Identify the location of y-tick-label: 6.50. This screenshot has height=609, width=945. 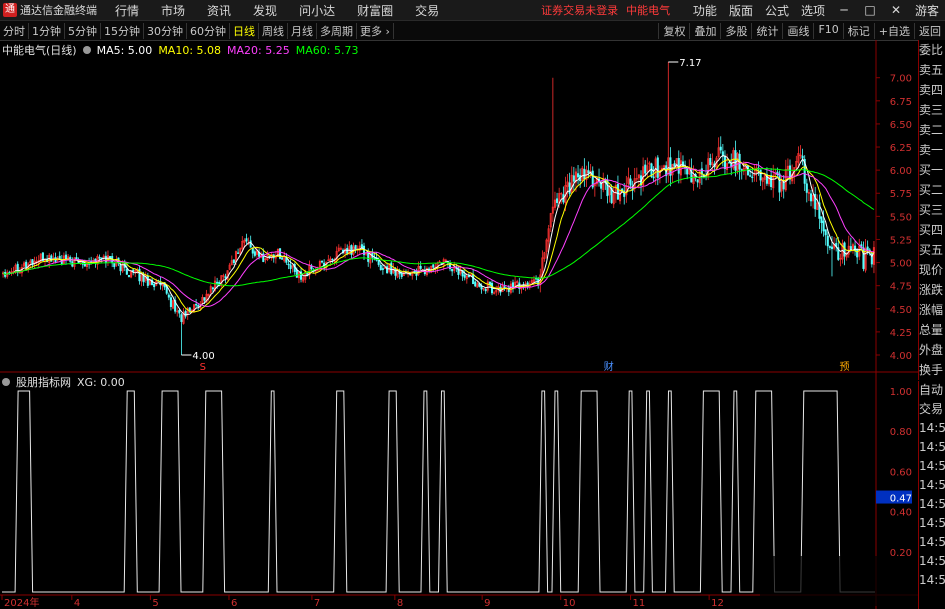
(901, 125).